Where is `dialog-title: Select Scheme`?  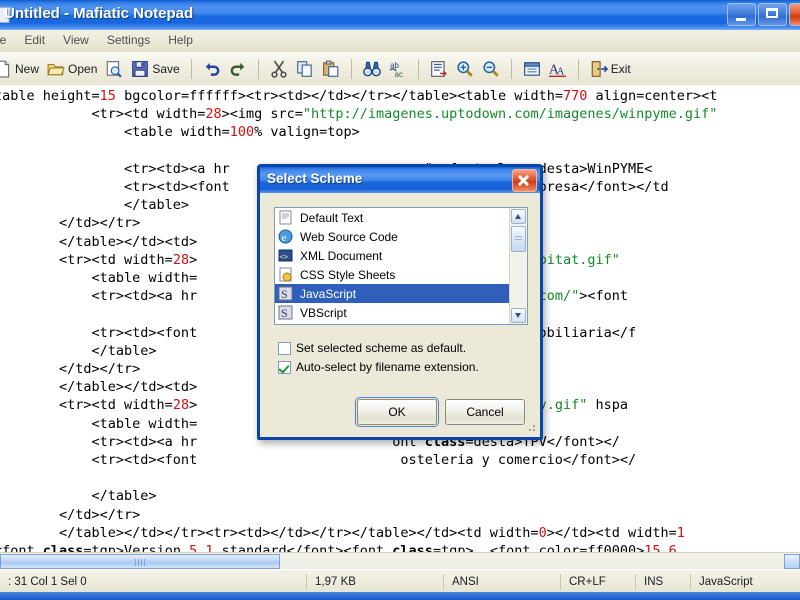
dialog-title: Select Scheme is located at coordinates (315, 178).